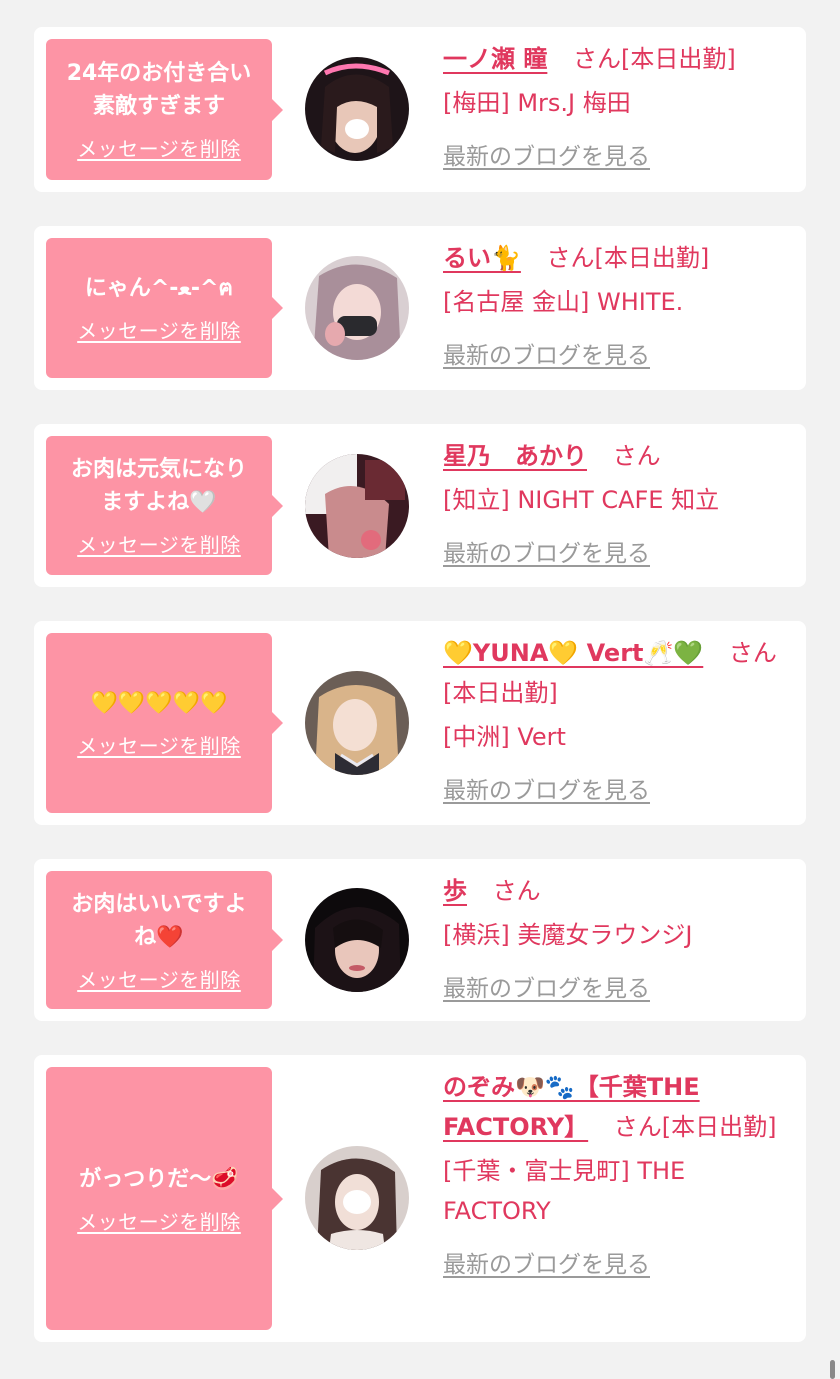 This screenshot has height=1379, width=840. I want to click on cast-name-link: 星乃 あかり, so click(515, 456).